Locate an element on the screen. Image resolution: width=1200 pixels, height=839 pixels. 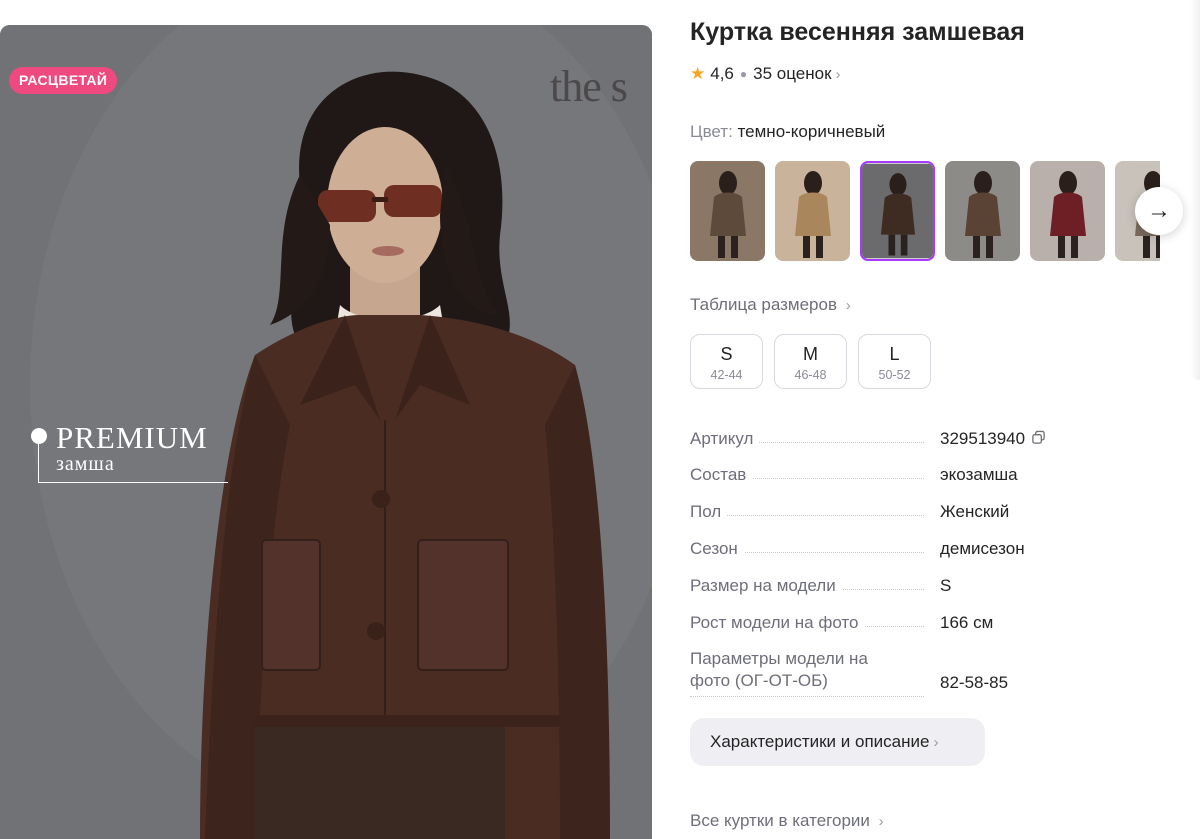
color-label: Цвет: is located at coordinates (711, 131).